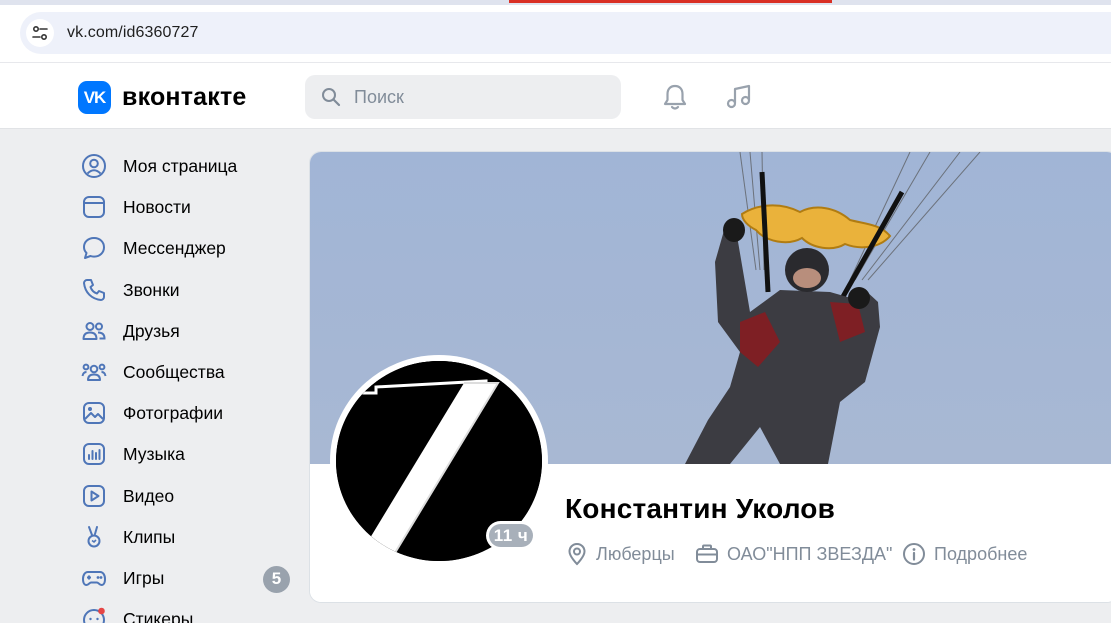 The width and height of the screenshot is (1111, 623). What do you see at coordinates (675, 97) in the screenshot?
I see `bell-icon` at bounding box center [675, 97].